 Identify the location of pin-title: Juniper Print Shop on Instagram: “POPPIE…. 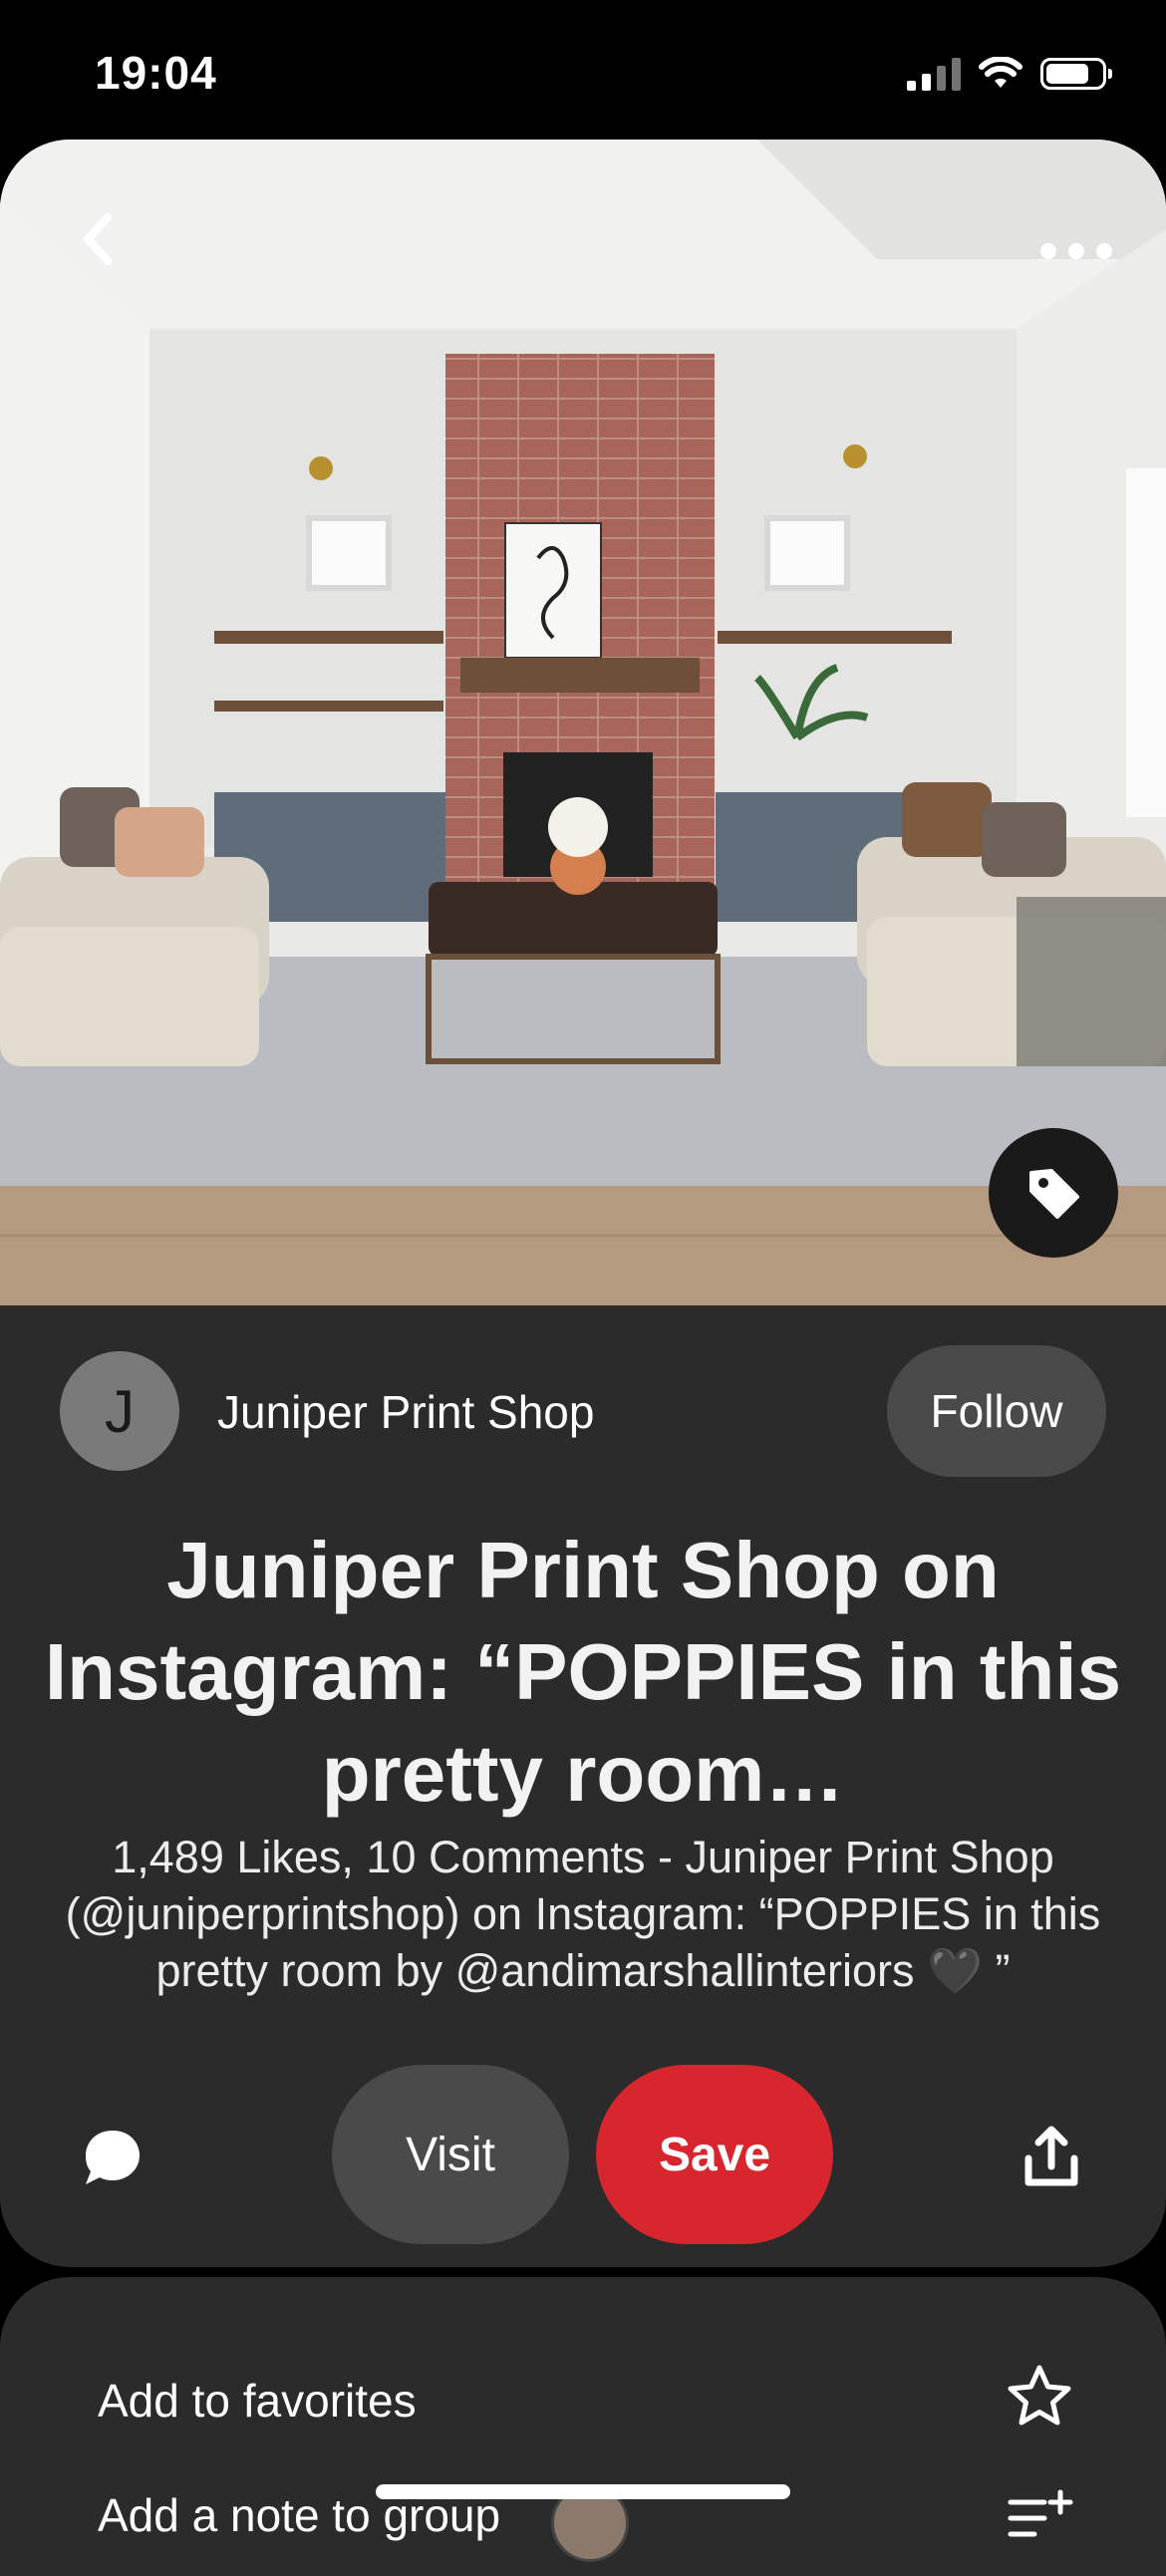
(583, 1672).